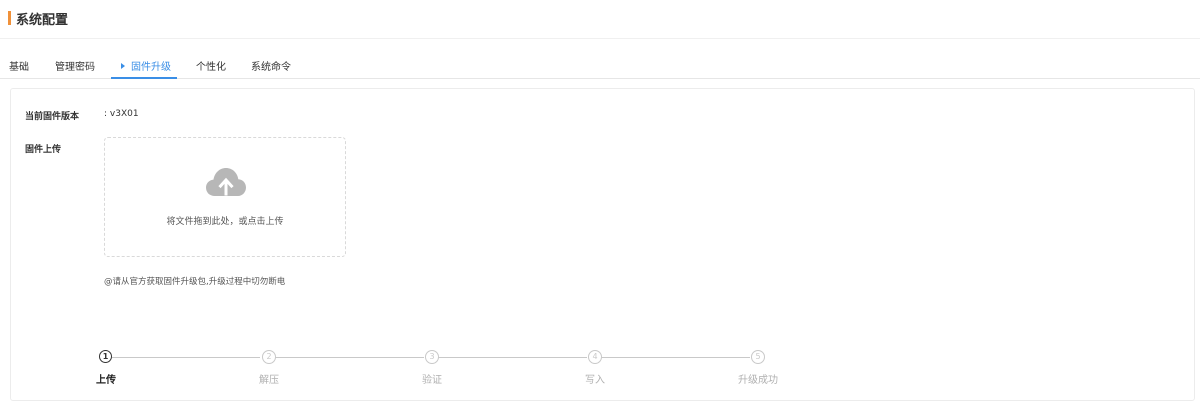 The height and width of the screenshot is (402, 1200). What do you see at coordinates (432, 357) in the screenshot?
I see `step-3-circle: 3` at bounding box center [432, 357].